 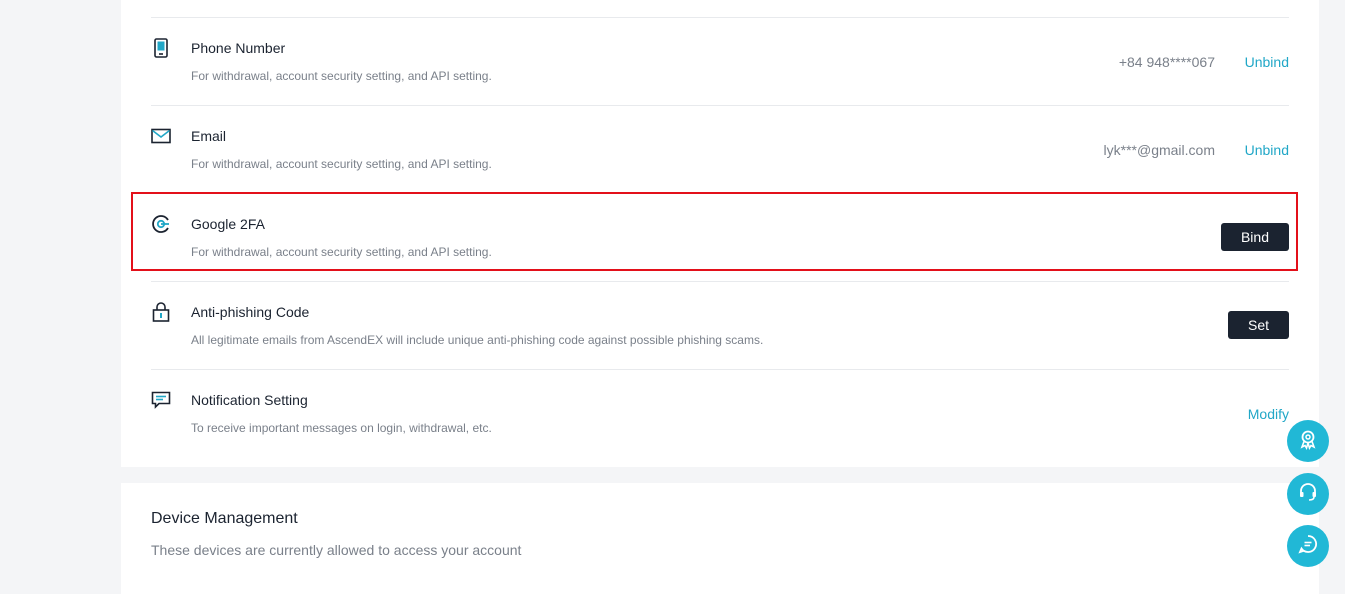 What do you see at coordinates (1267, 150) in the screenshot?
I see `email-unbind-link: Unbind` at bounding box center [1267, 150].